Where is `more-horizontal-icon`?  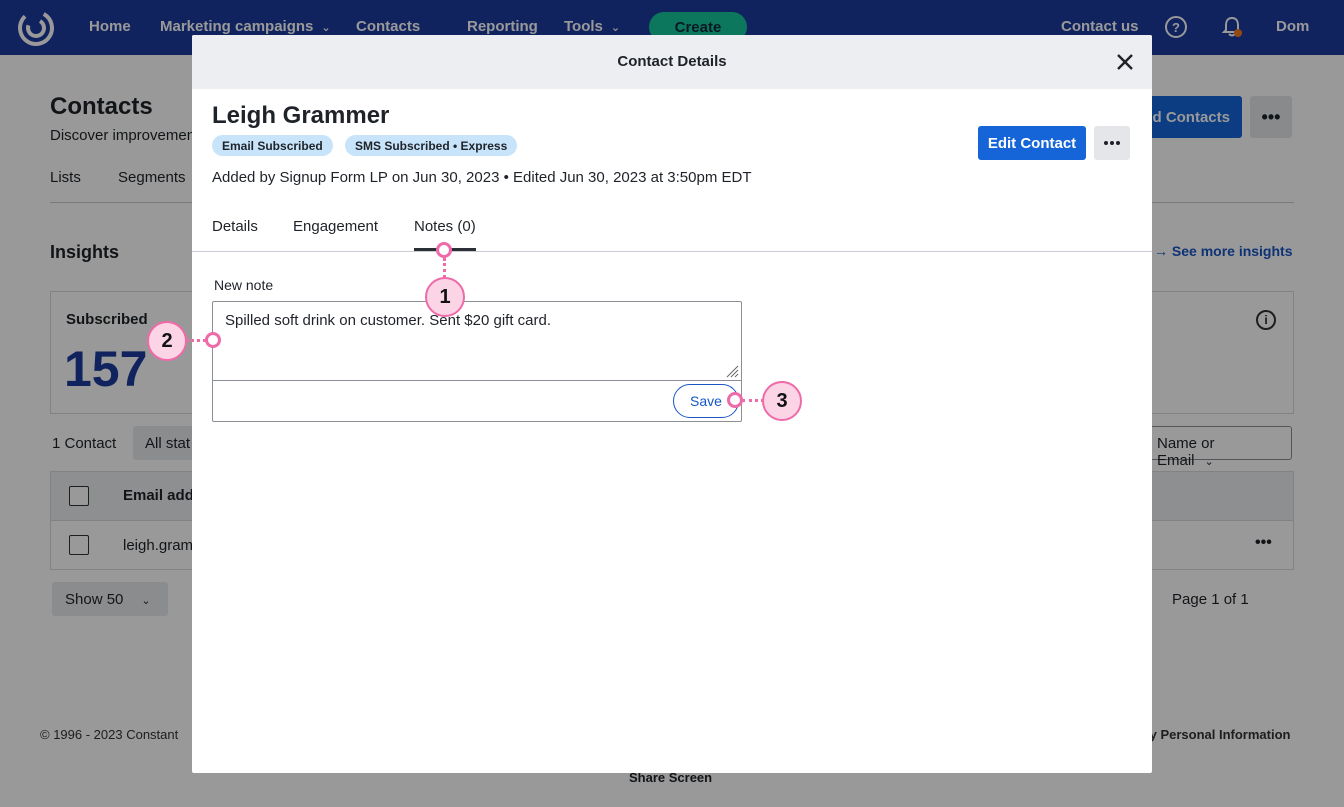 more-horizontal-icon is located at coordinates (1112, 143).